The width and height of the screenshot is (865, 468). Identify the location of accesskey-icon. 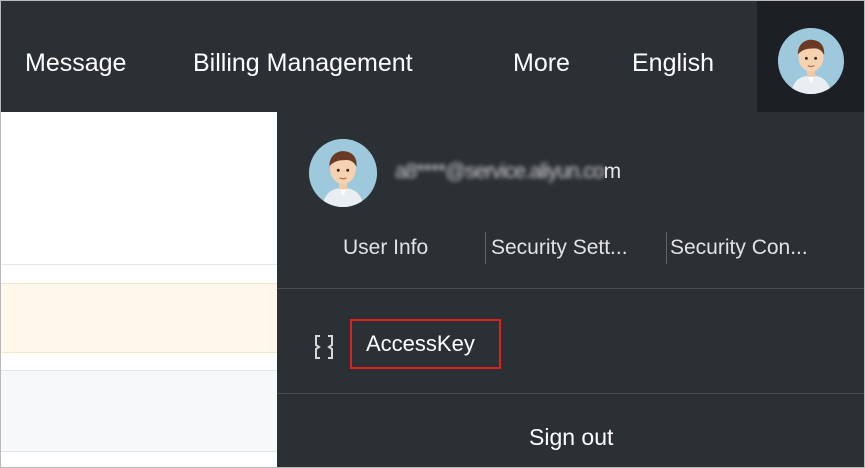
(324, 347).